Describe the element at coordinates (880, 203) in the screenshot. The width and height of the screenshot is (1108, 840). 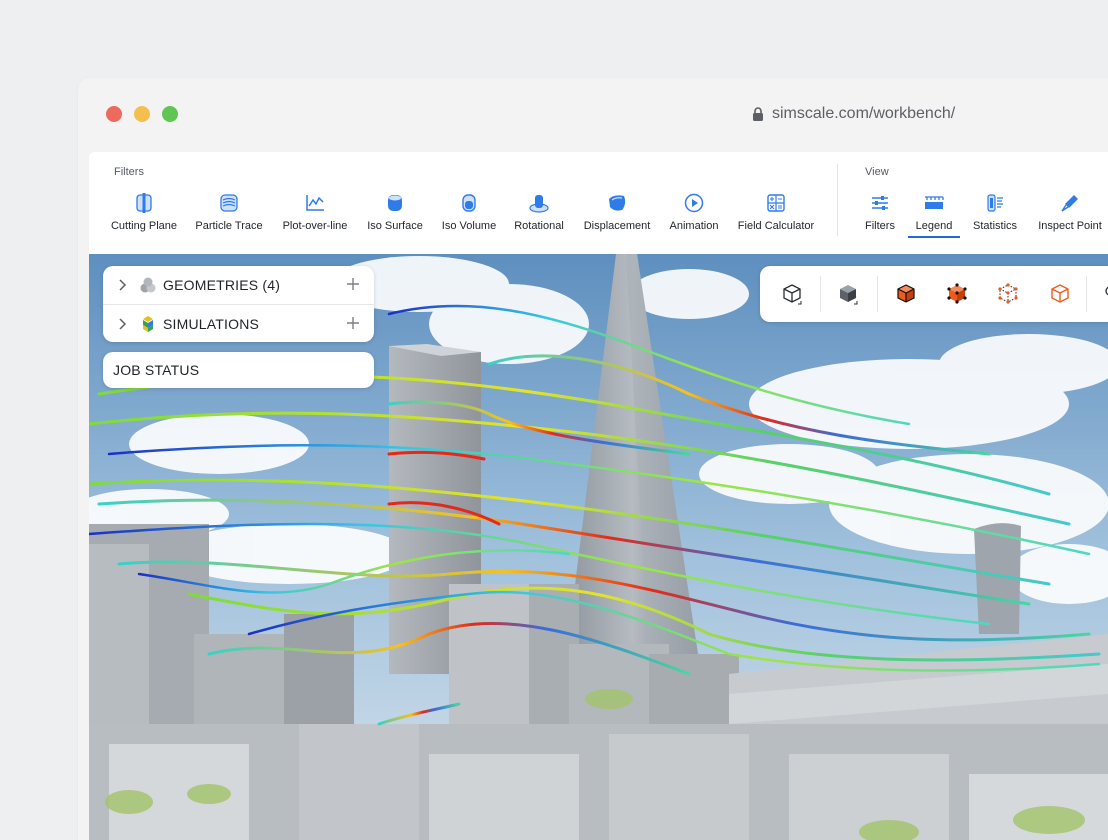
I see `filters-sliders-icon` at that location.